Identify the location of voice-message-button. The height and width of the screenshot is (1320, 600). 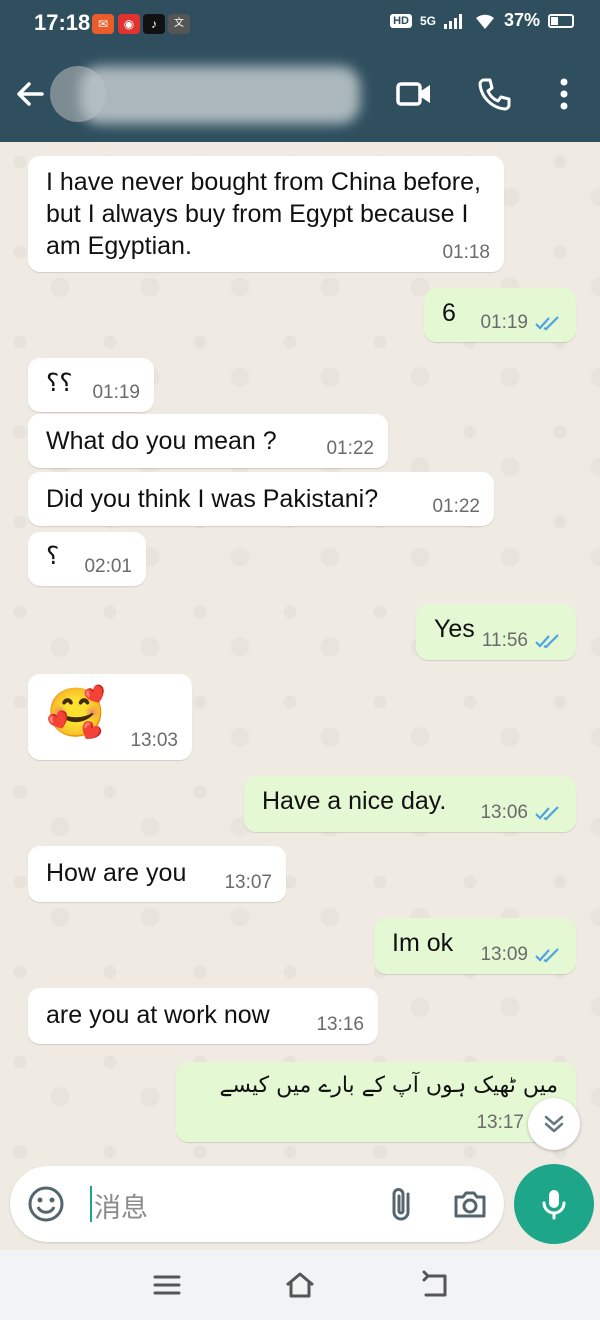
(554, 1204).